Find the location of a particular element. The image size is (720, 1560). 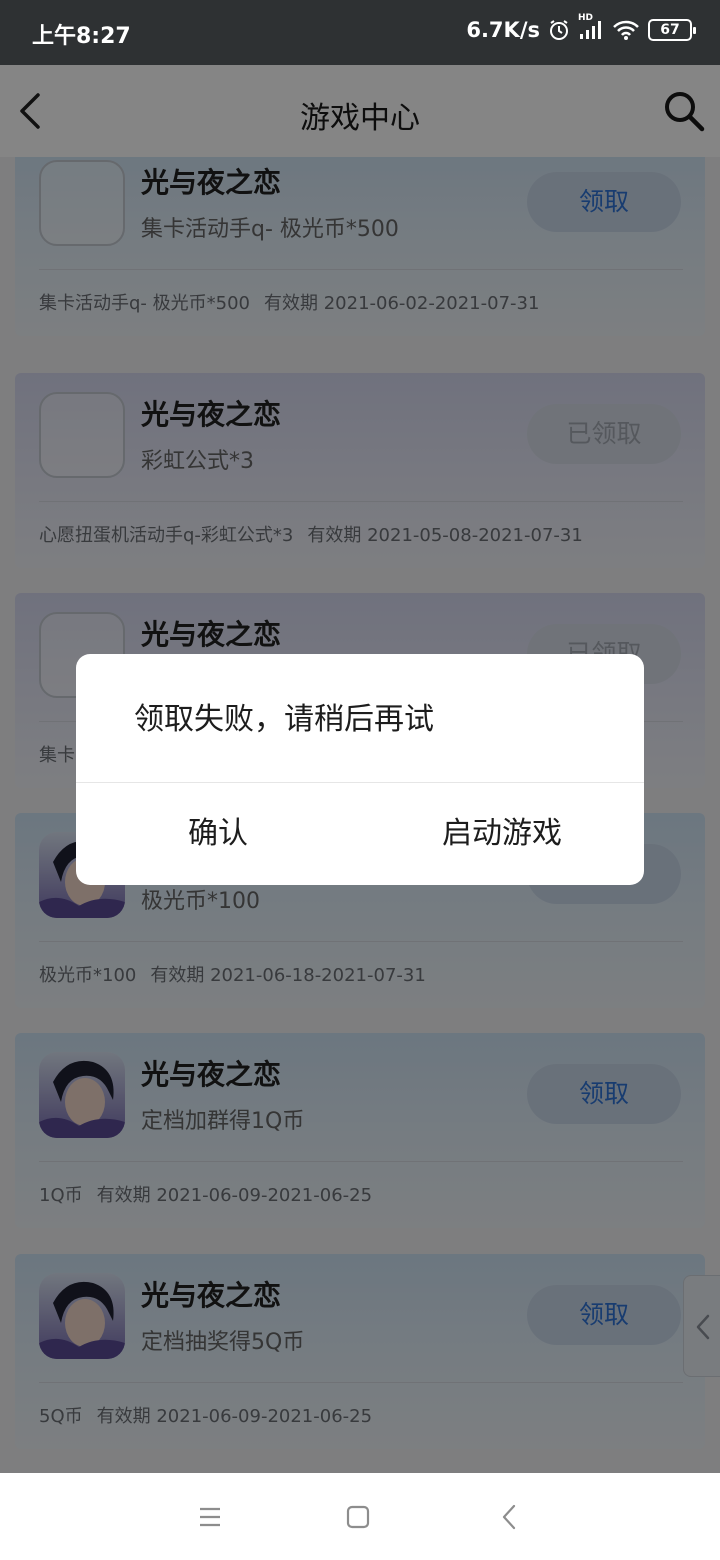

launch-game-button: 启动游戏 is located at coordinates (502, 834).